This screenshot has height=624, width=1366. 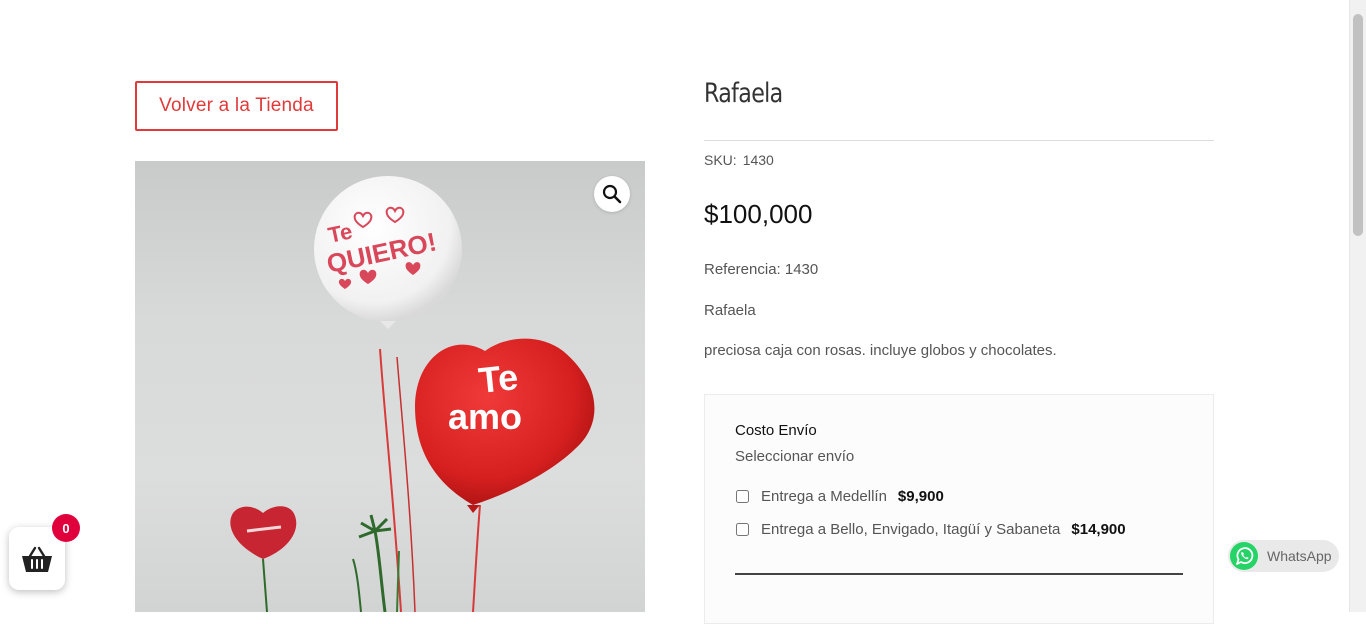 I want to click on product-price: $100,000, so click(x=758, y=214).